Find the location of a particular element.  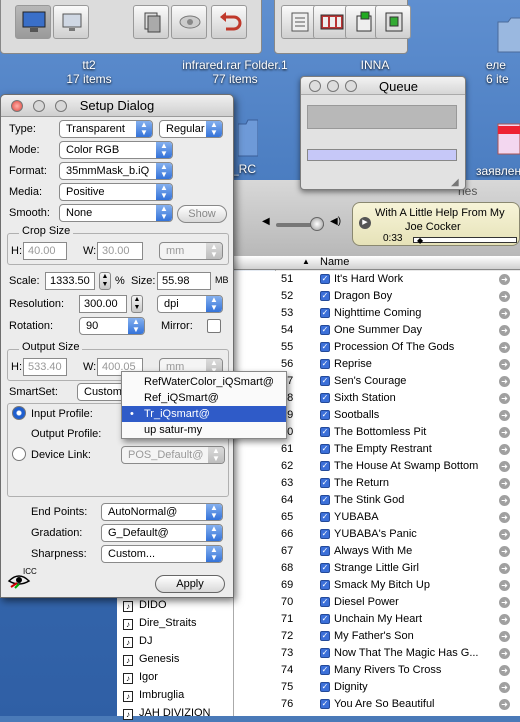

name-column-header: Name is located at coordinates (334, 262).